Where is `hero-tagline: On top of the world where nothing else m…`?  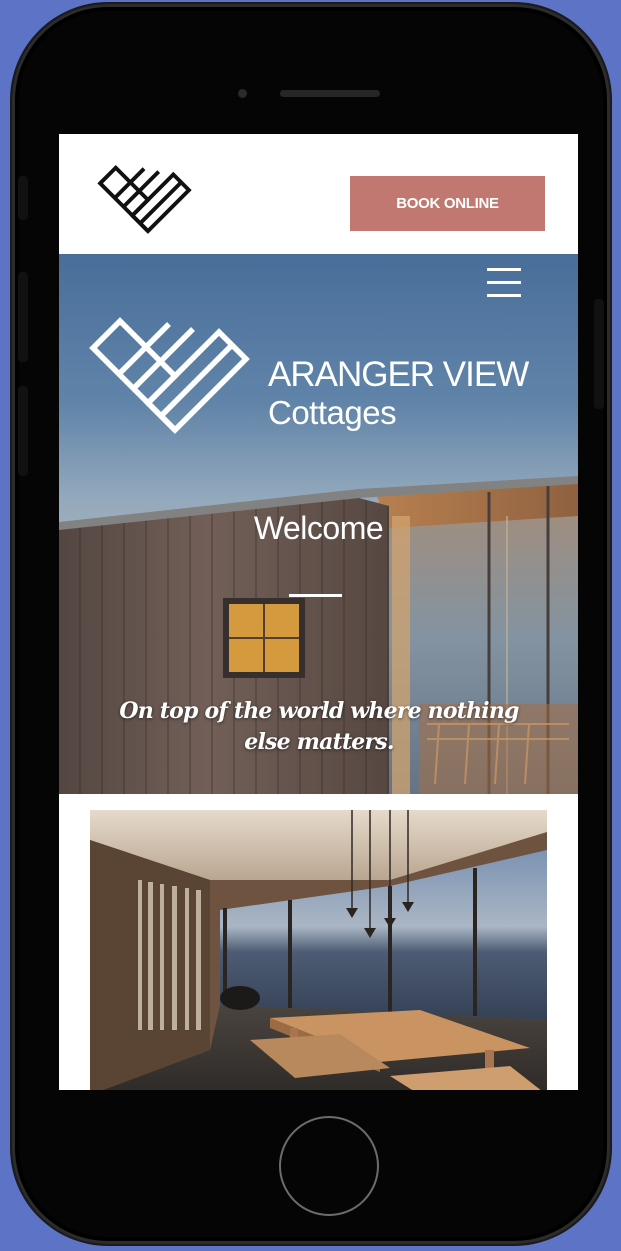
hero-tagline: On top of the world where nothing else m… is located at coordinates (319, 726).